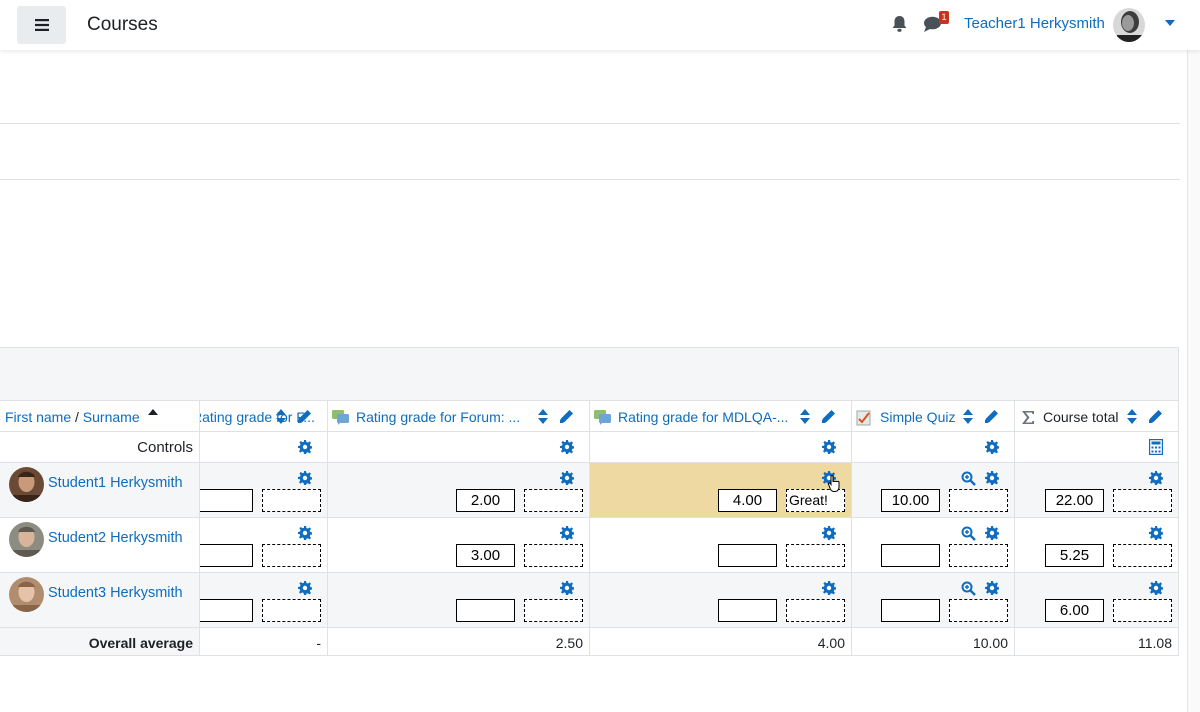 The height and width of the screenshot is (712, 1200). I want to click on grade-cell: 3.00, so click(459, 545).